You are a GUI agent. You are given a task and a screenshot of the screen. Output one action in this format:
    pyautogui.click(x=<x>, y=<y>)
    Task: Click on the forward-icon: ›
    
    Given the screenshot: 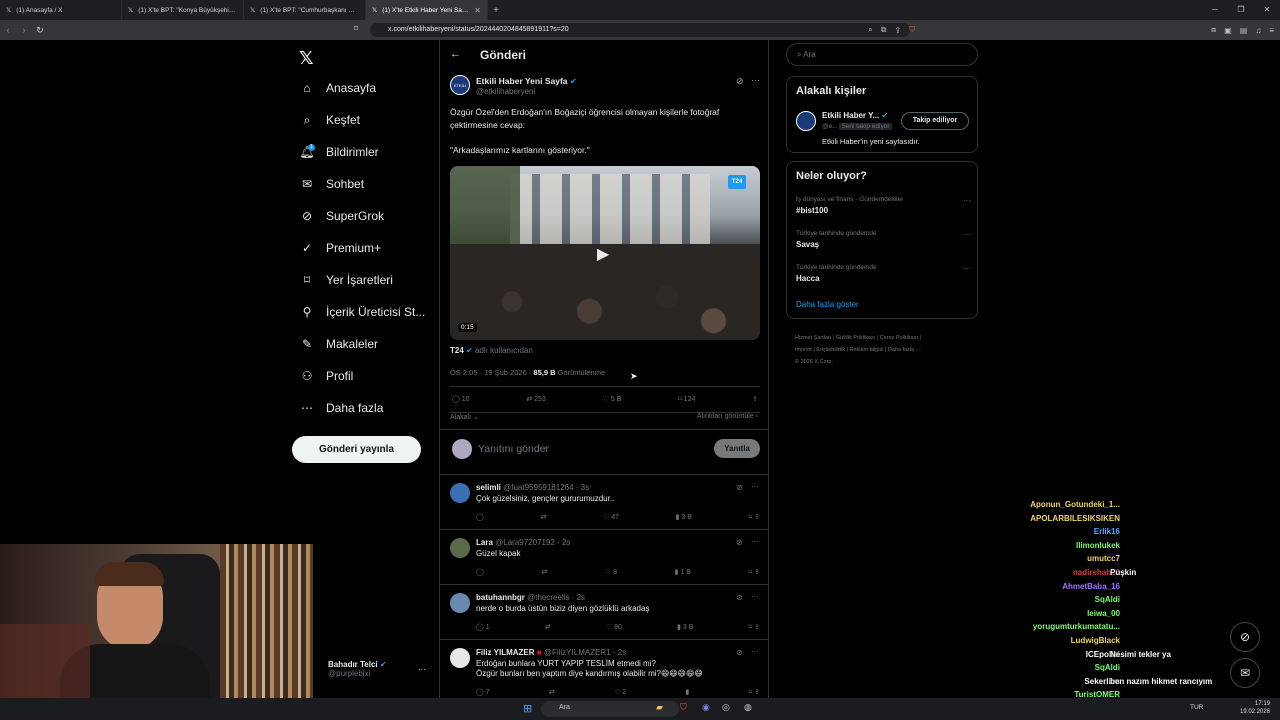 What is the action you would take?
    pyautogui.click(x=24, y=30)
    